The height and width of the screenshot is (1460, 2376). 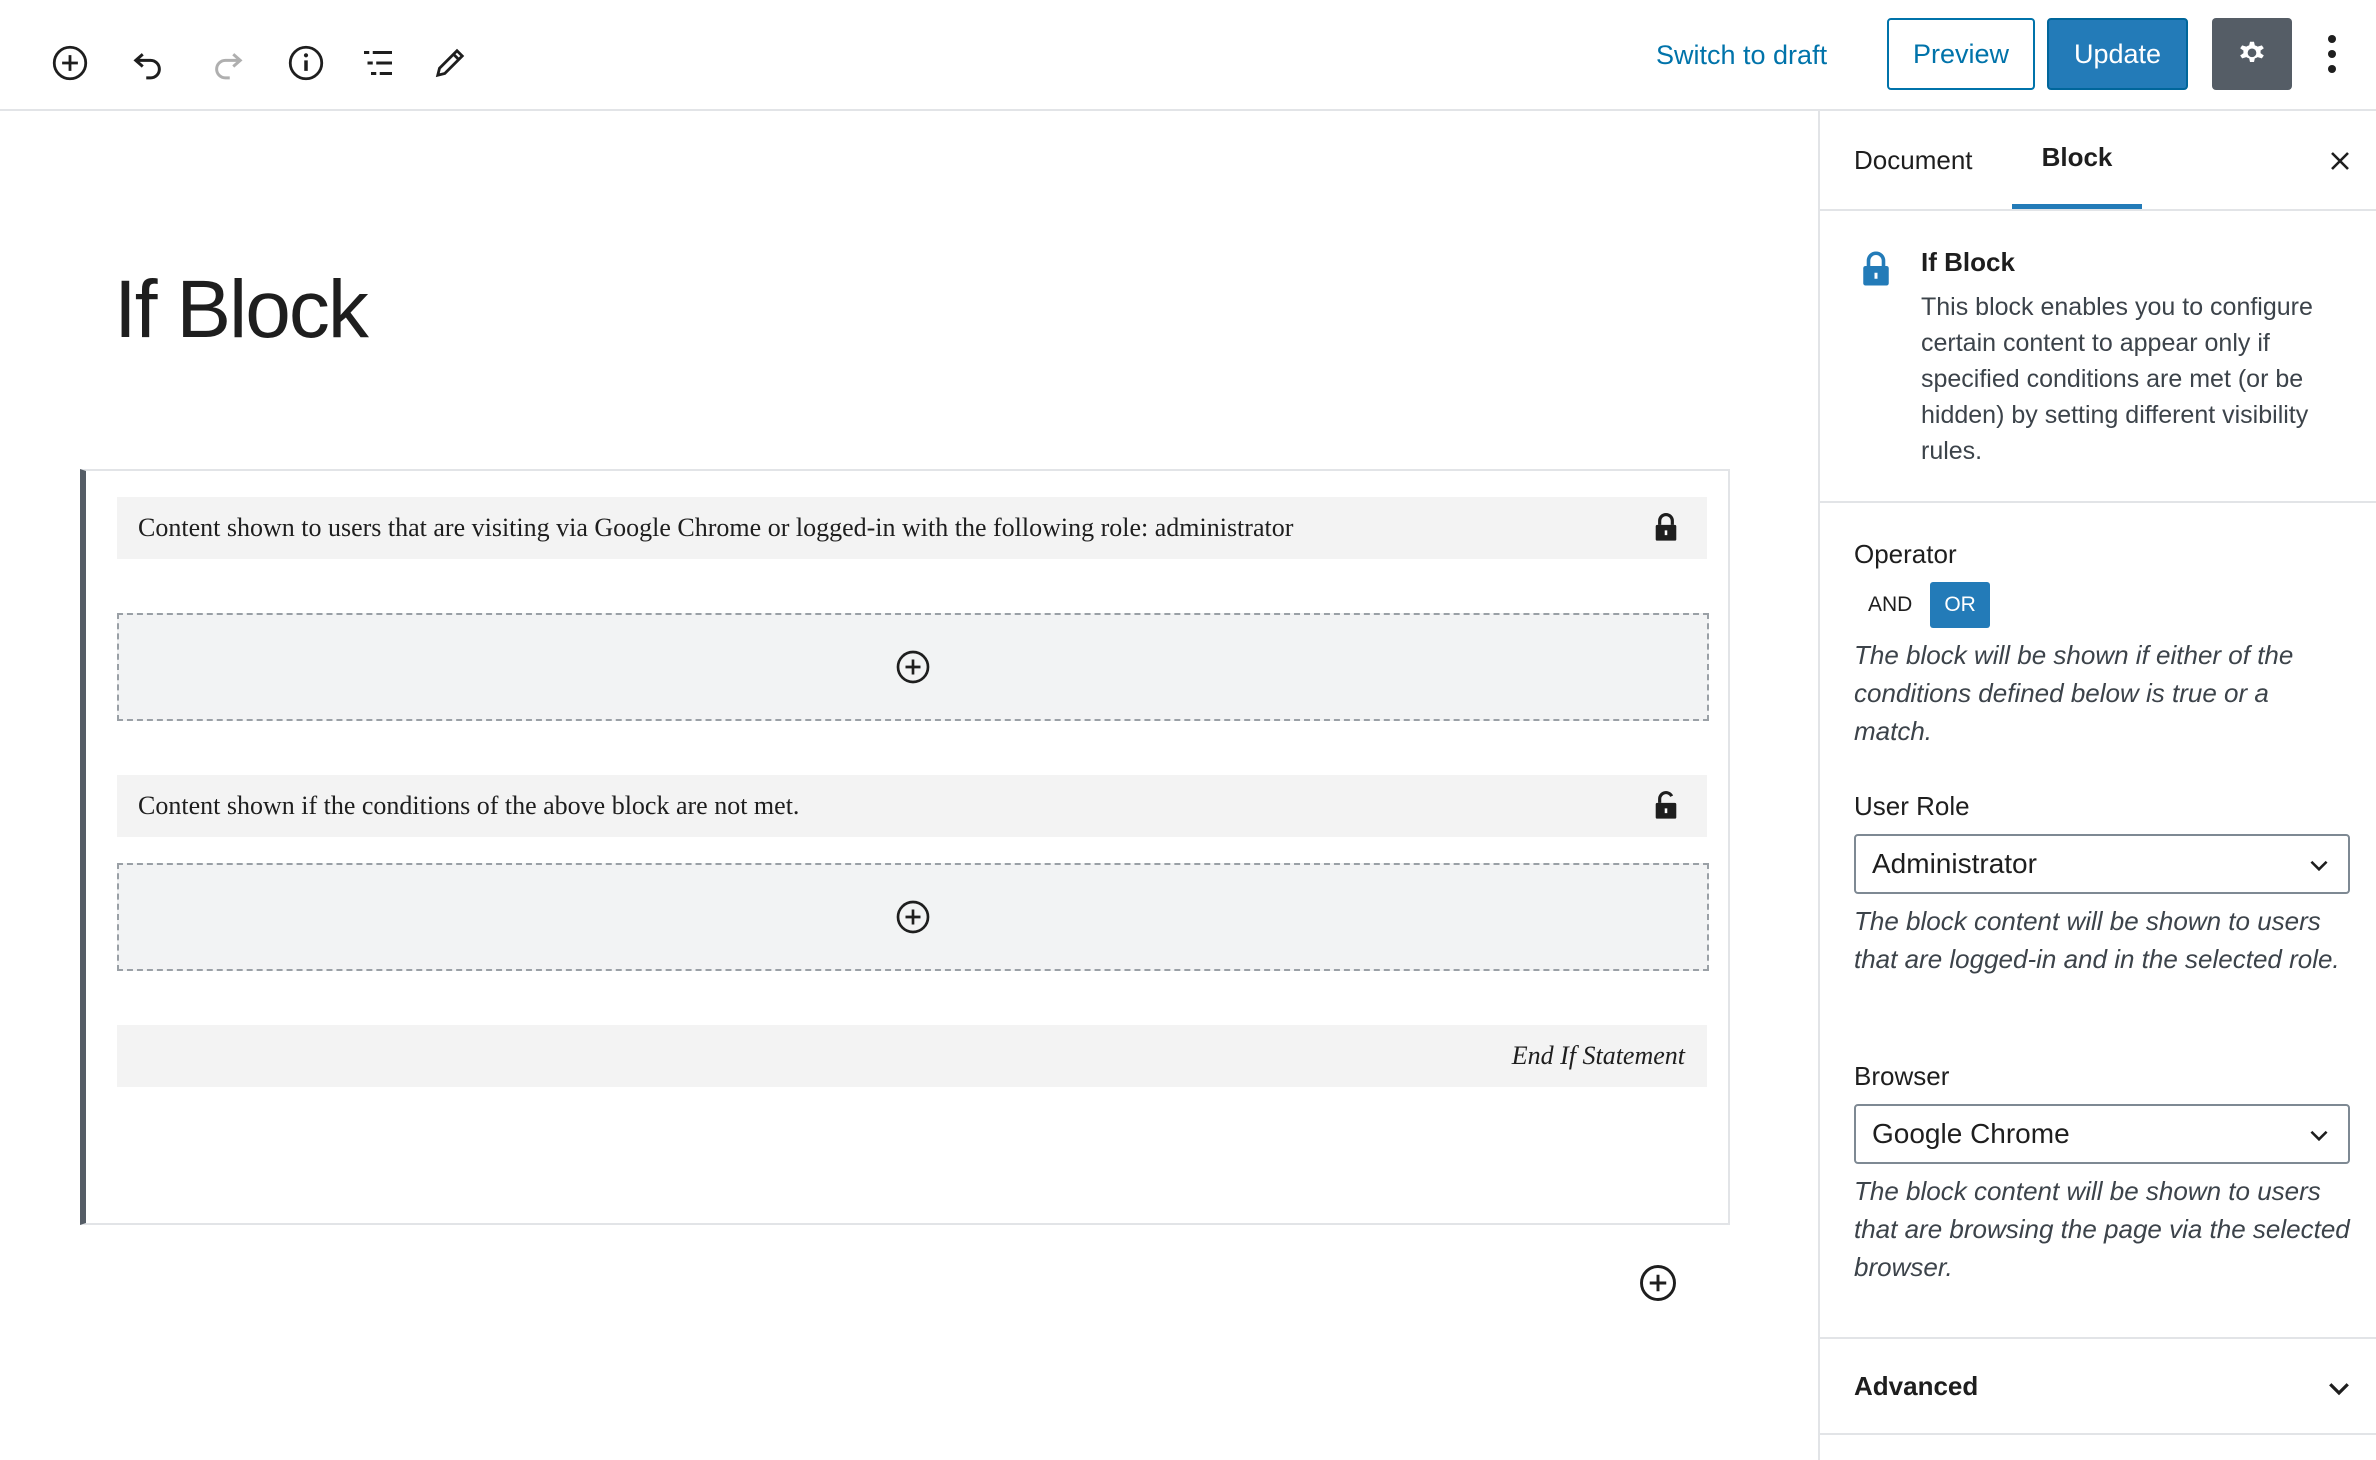 What do you see at coordinates (2098, 1386) in the screenshot?
I see `advanced-panel-toggle: Advanced` at bounding box center [2098, 1386].